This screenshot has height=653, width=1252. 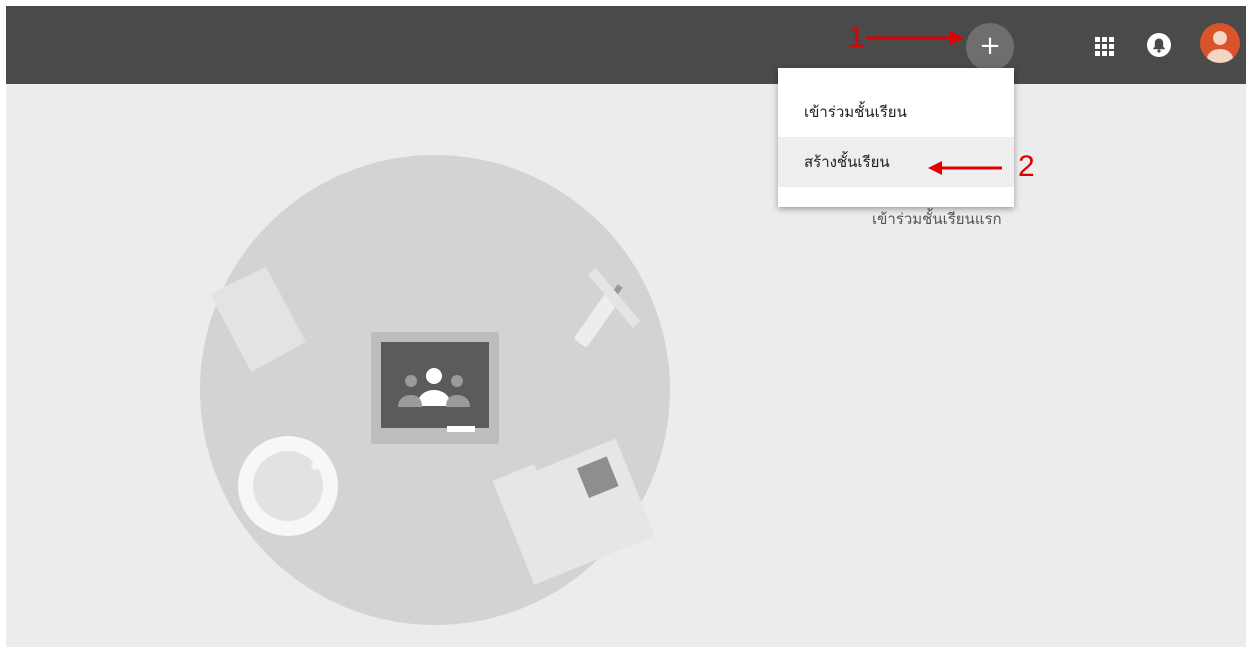 What do you see at coordinates (896, 137) in the screenshot?
I see `add-class-menu: เข้าร่วมชั้นเรียน สร้างชั้นเรียน` at bounding box center [896, 137].